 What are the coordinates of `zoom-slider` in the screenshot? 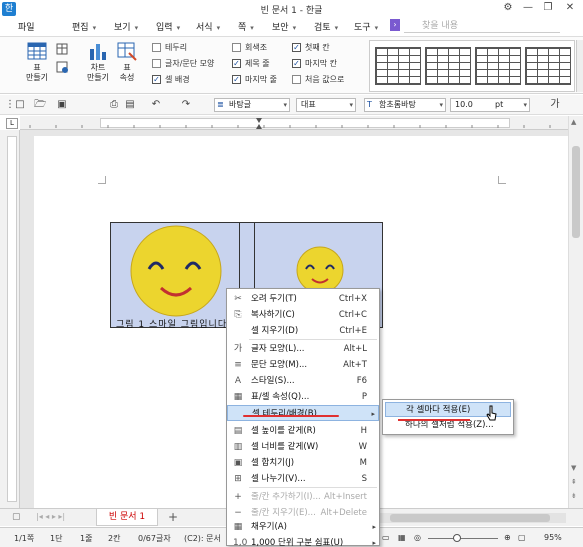 It's located at (463, 538).